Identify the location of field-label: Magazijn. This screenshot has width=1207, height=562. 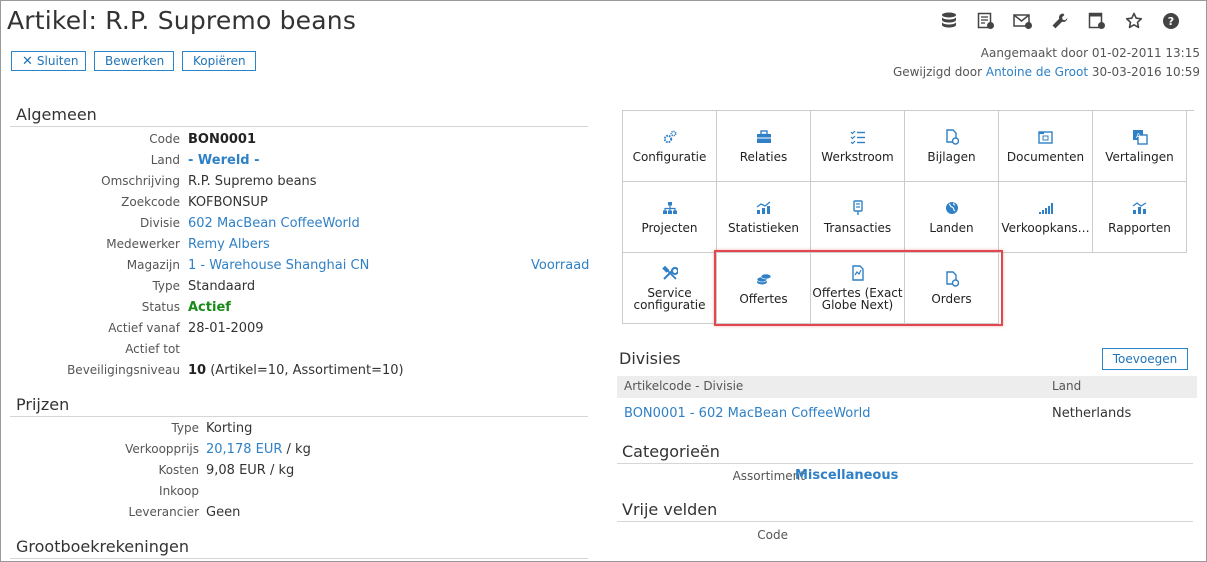
(153, 265).